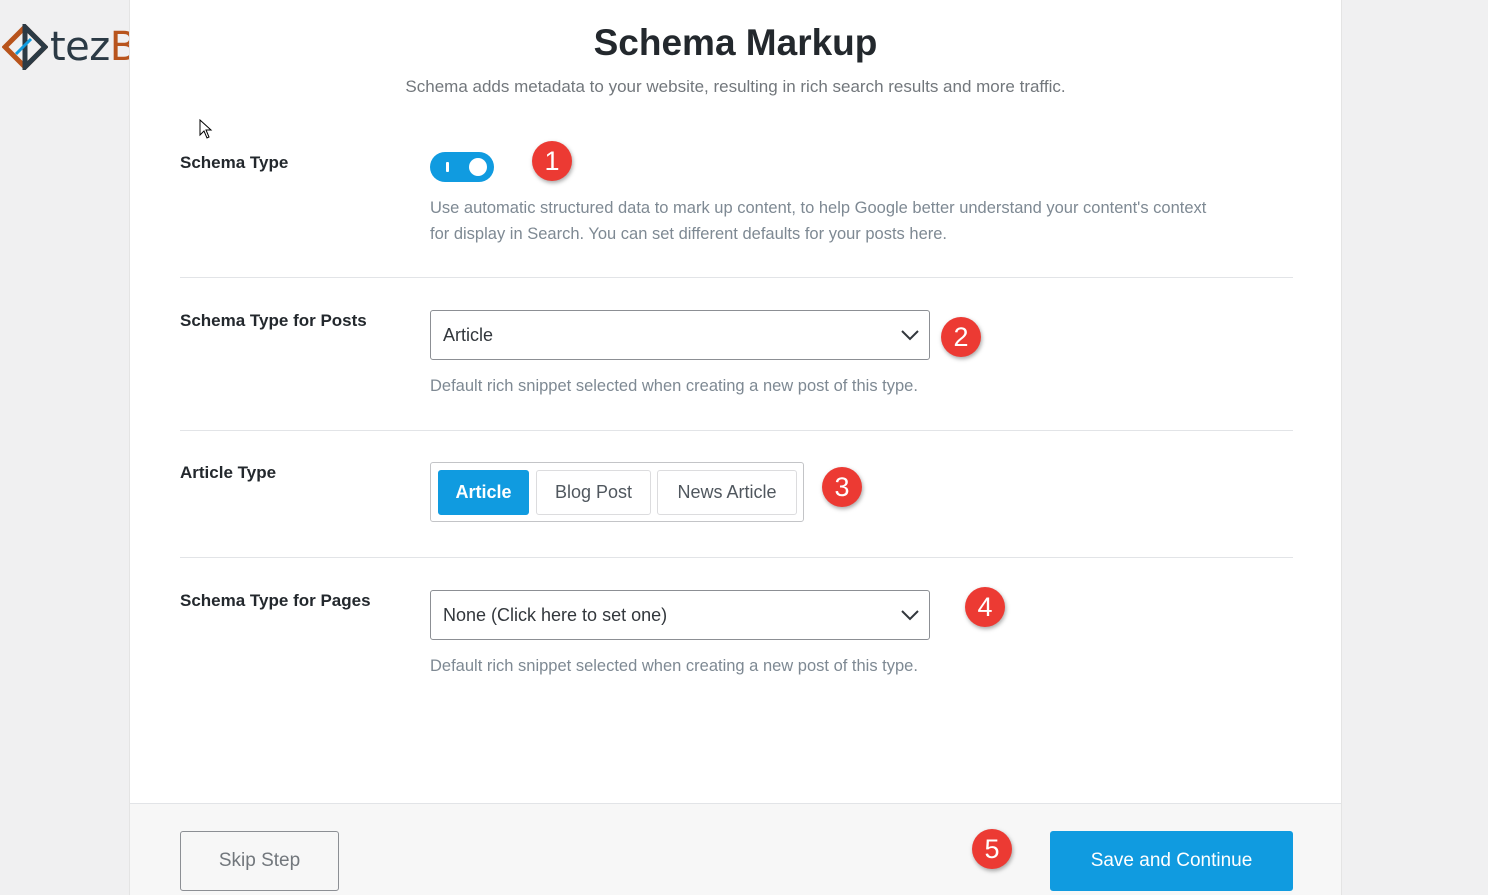 This screenshot has width=1488, height=895. What do you see at coordinates (234, 162) in the screenshot?
I see `schema-type-label: Schema Type` at bounding box center [234, 162].